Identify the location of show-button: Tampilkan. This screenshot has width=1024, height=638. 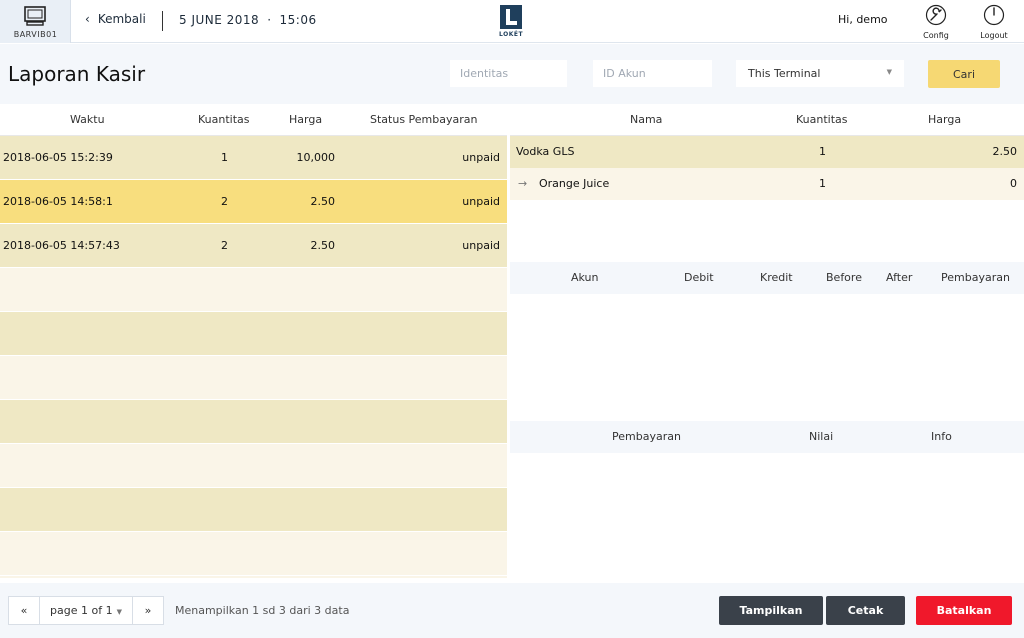
(771, 610).